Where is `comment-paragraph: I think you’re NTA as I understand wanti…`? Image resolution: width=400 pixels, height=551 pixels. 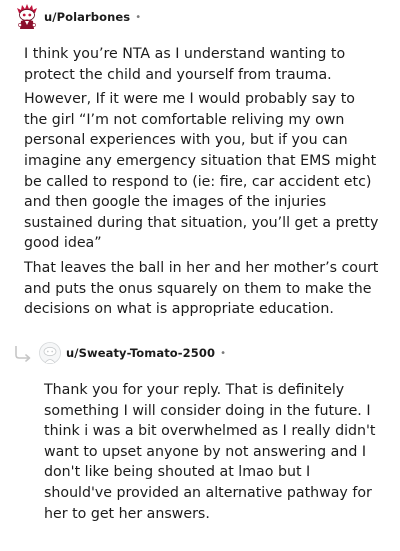 comment-paragraph: I think you’re NTA as I understand wanti… is located at coordinates (185, 64).